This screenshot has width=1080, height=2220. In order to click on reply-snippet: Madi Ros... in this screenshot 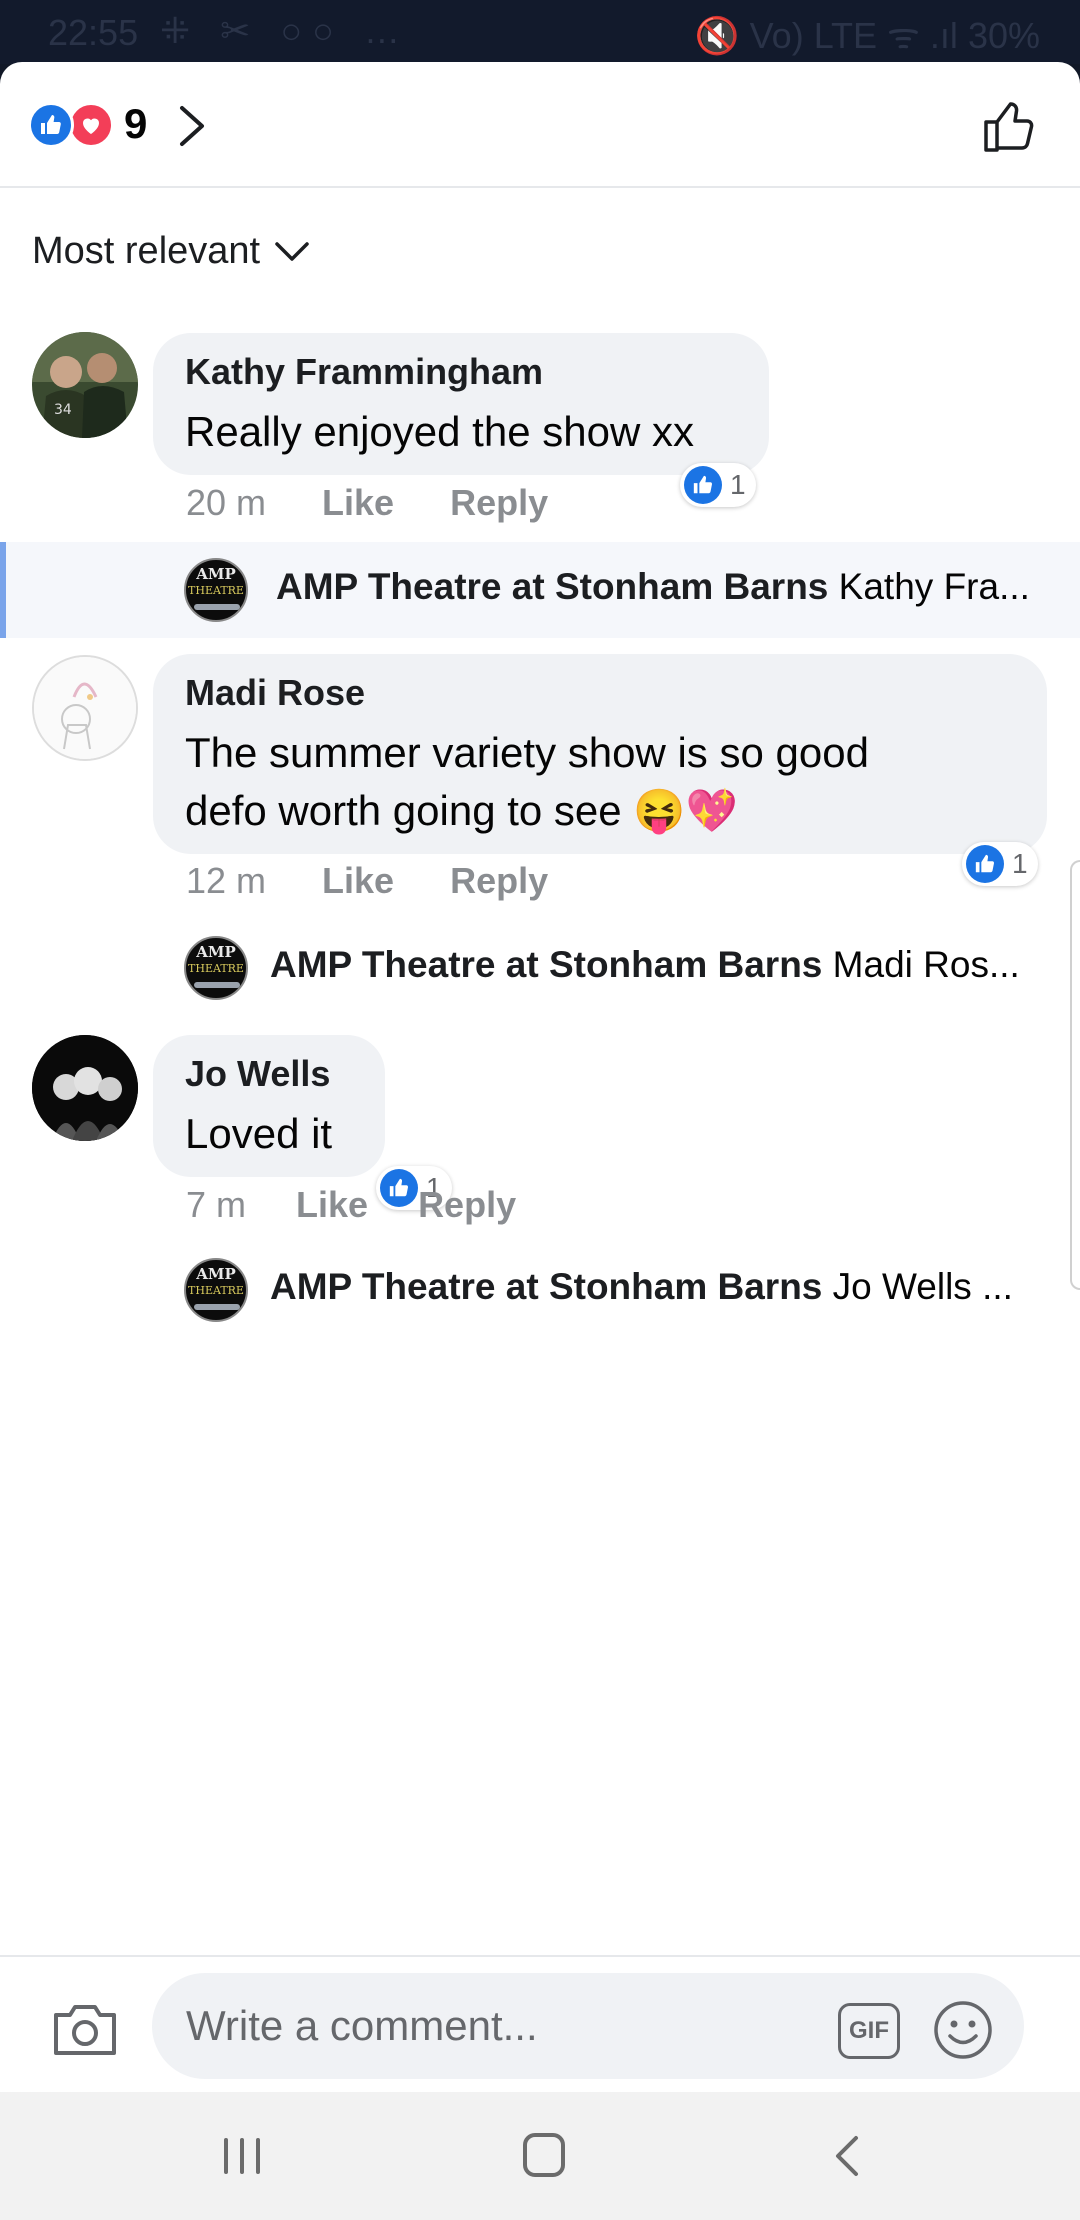, I will do `click(926, 964)`.